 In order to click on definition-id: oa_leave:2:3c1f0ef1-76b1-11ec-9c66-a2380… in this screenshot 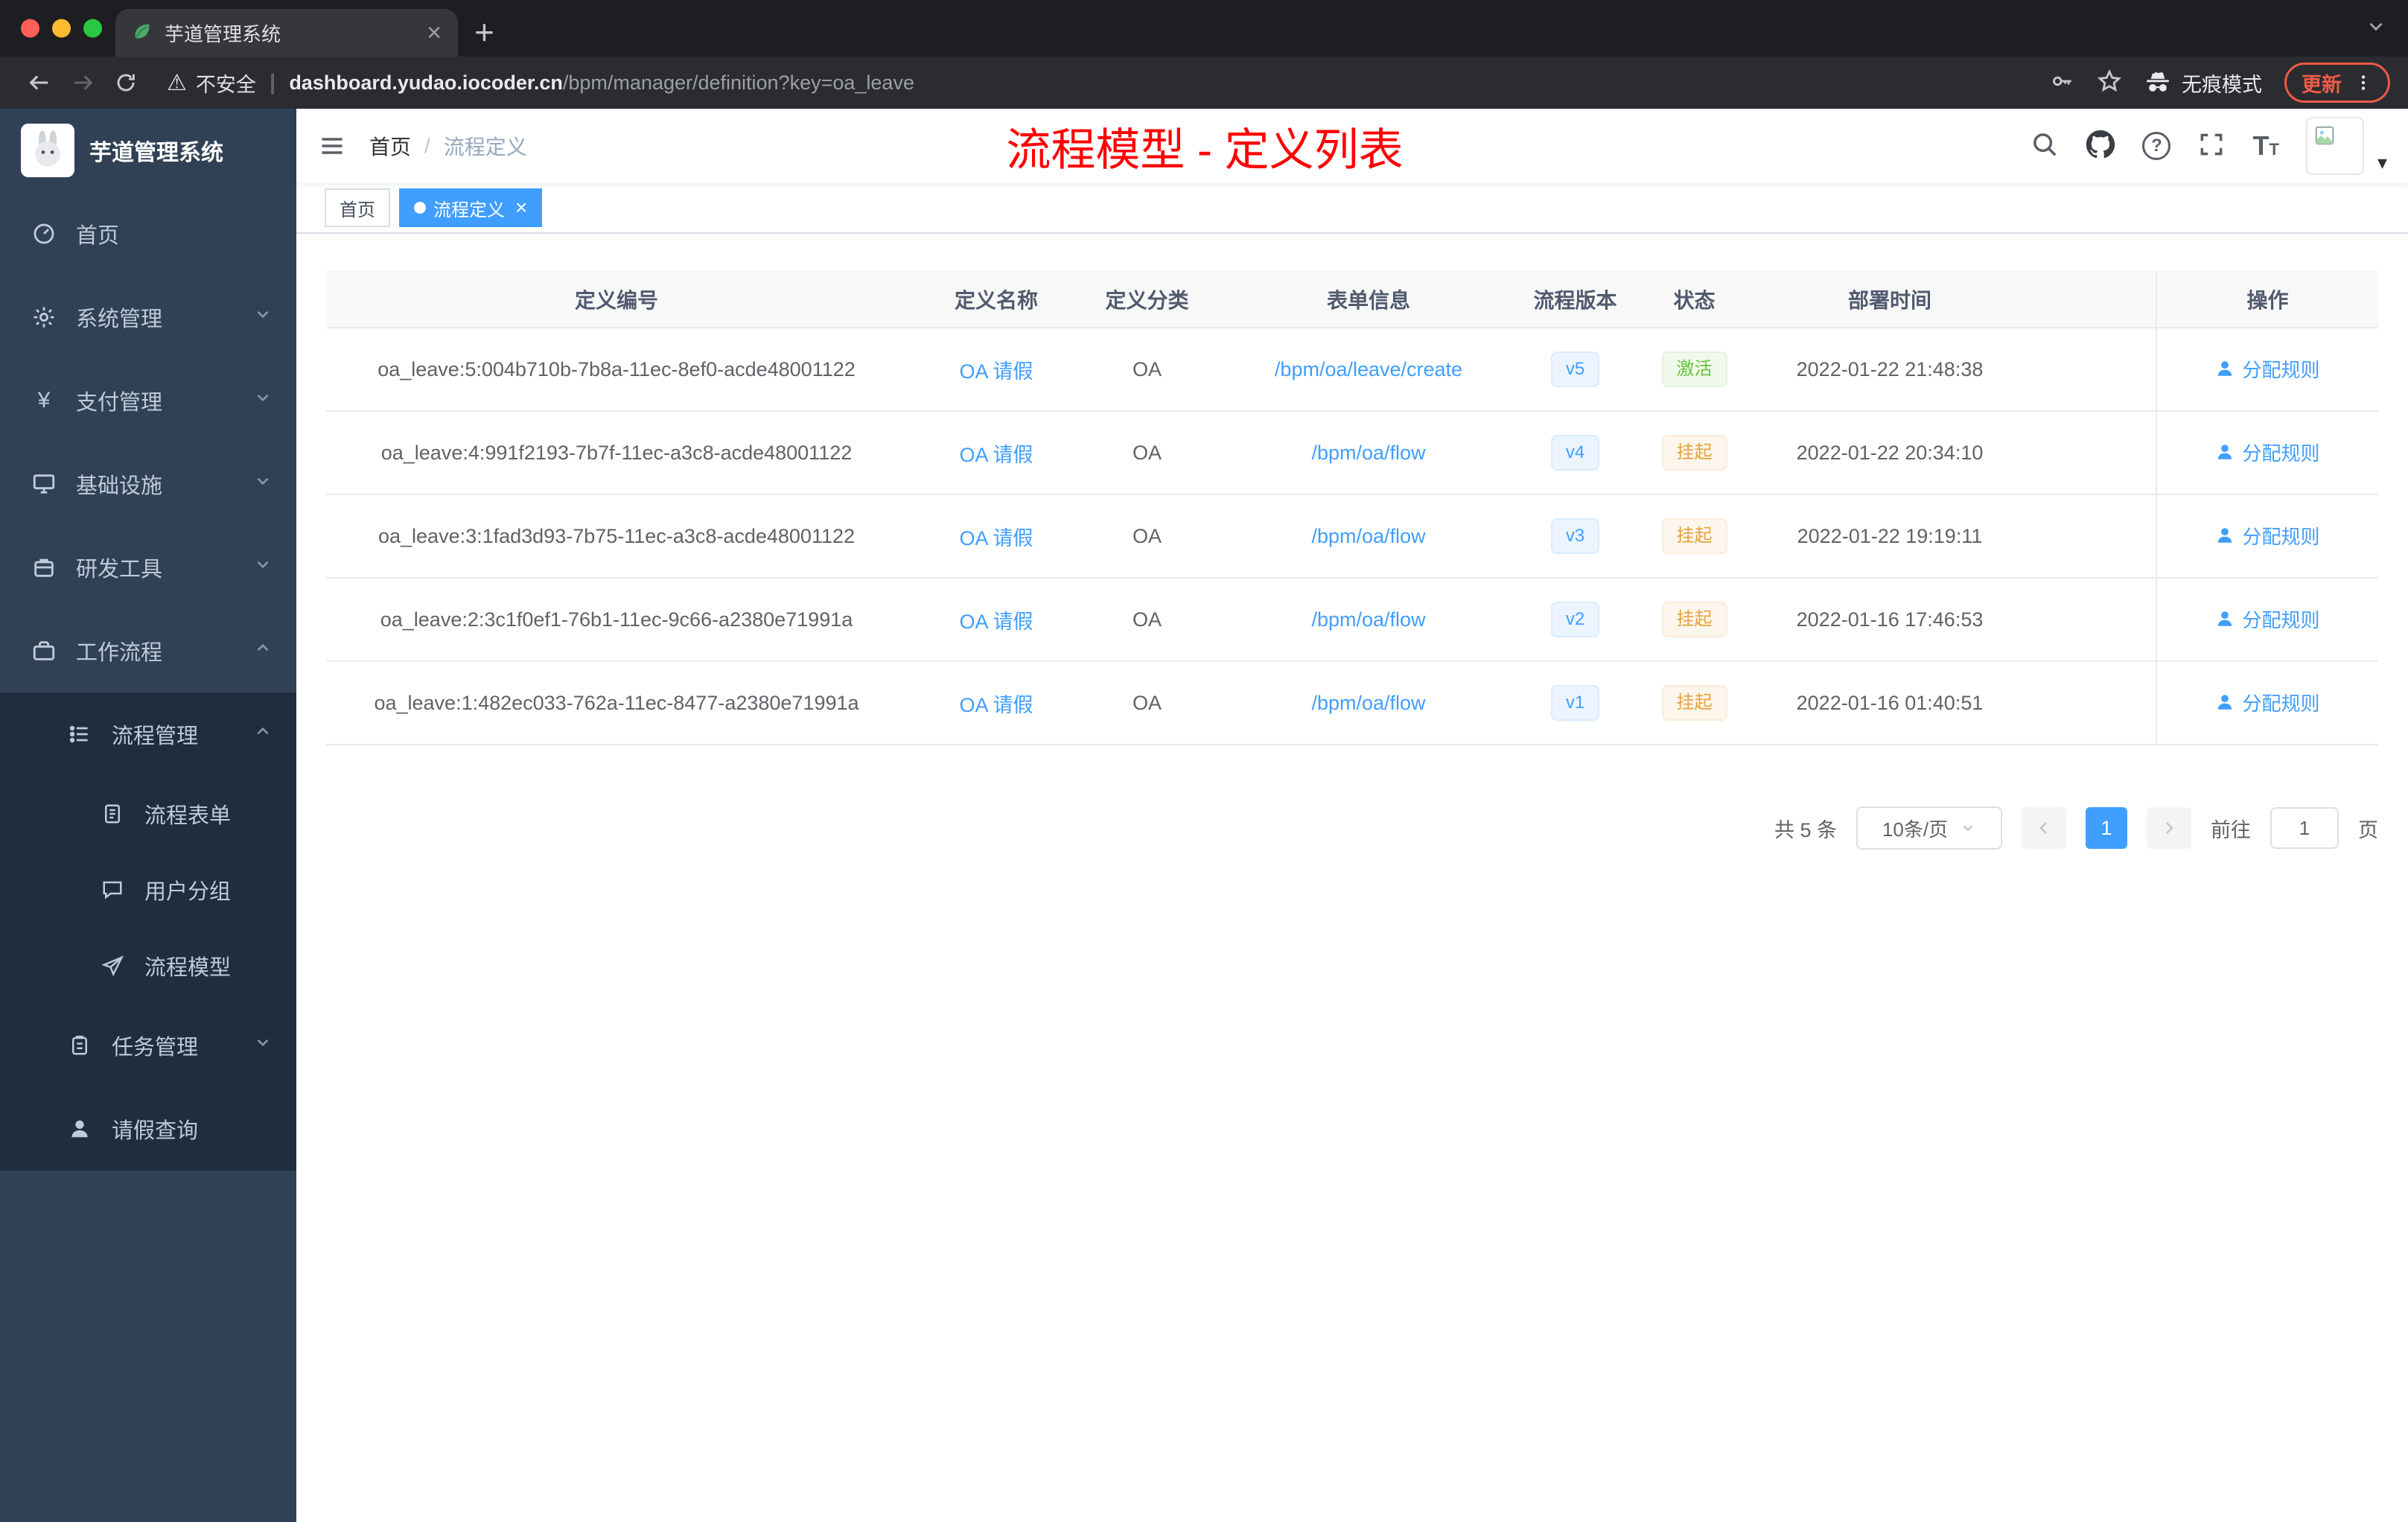, I will do `click(616, 620)`.